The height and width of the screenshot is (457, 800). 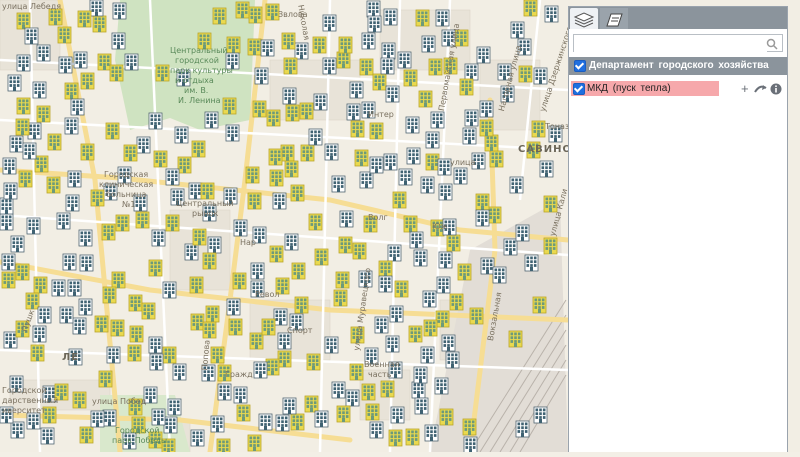 I want to click on layer-group-row: Департамент городского хозяйства, so click(x=678, y=66).